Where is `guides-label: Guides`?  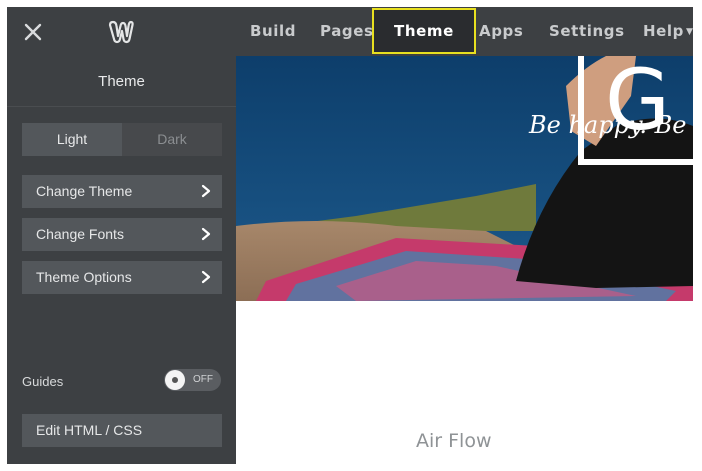 guides-label: Guides is located at coordinates (43, 381).